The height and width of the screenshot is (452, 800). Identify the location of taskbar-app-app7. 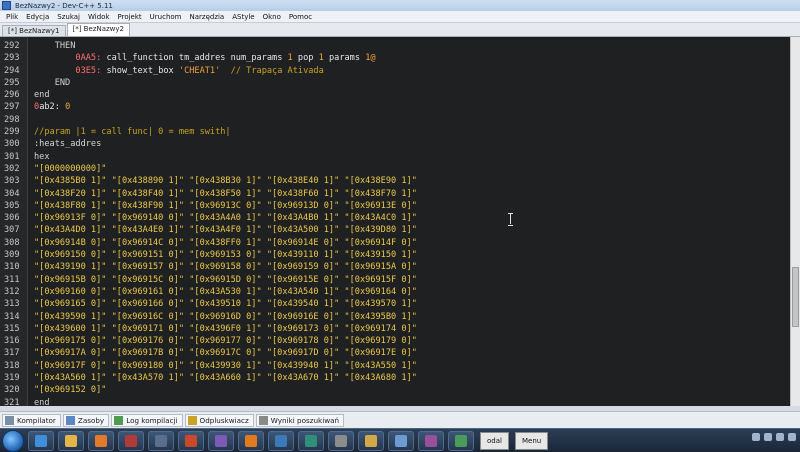
(221, 440).